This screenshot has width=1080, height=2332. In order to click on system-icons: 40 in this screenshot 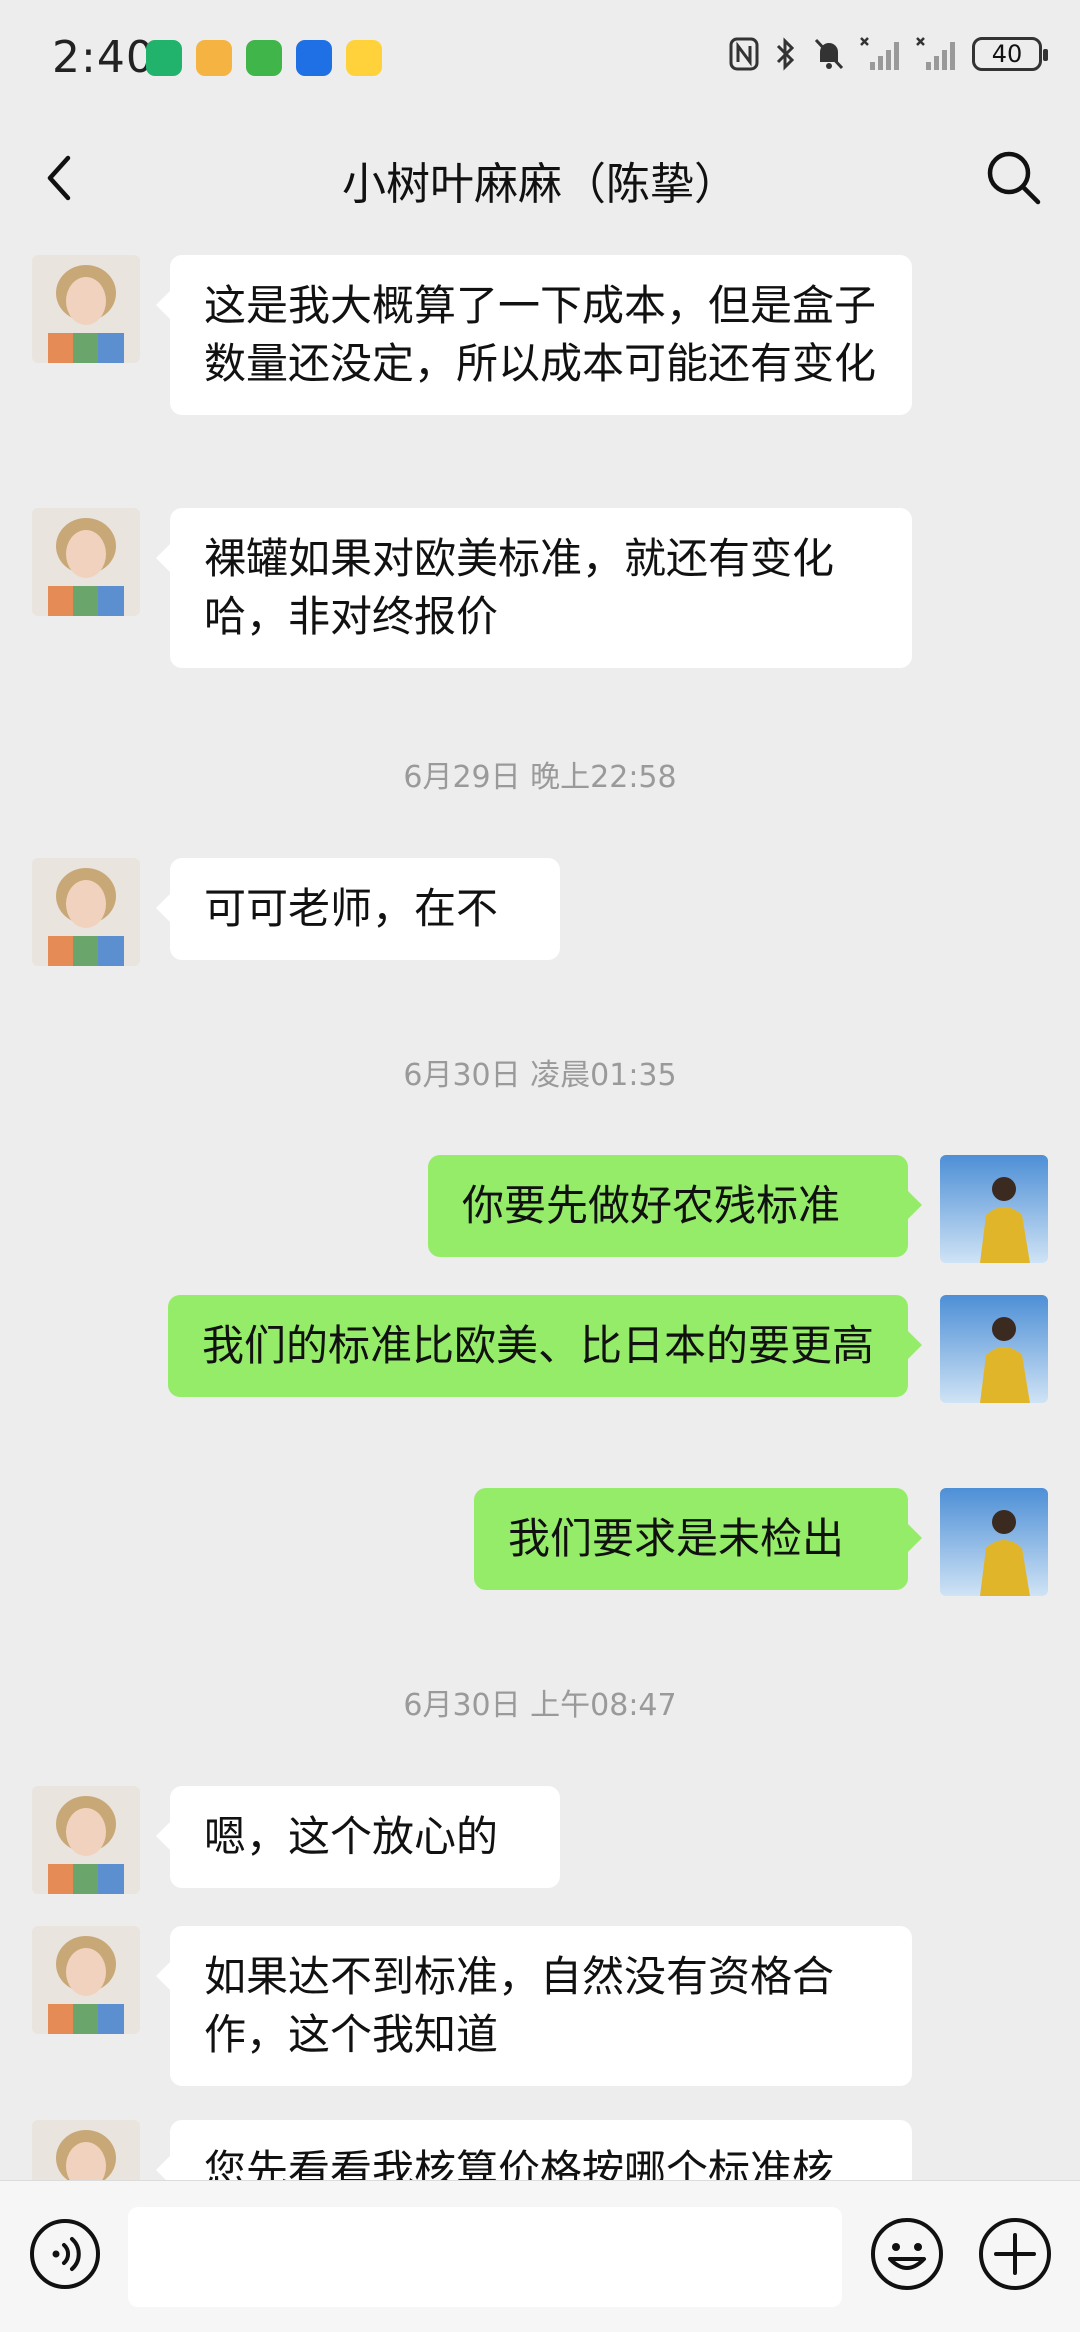, I will do `click(888, 54)`.